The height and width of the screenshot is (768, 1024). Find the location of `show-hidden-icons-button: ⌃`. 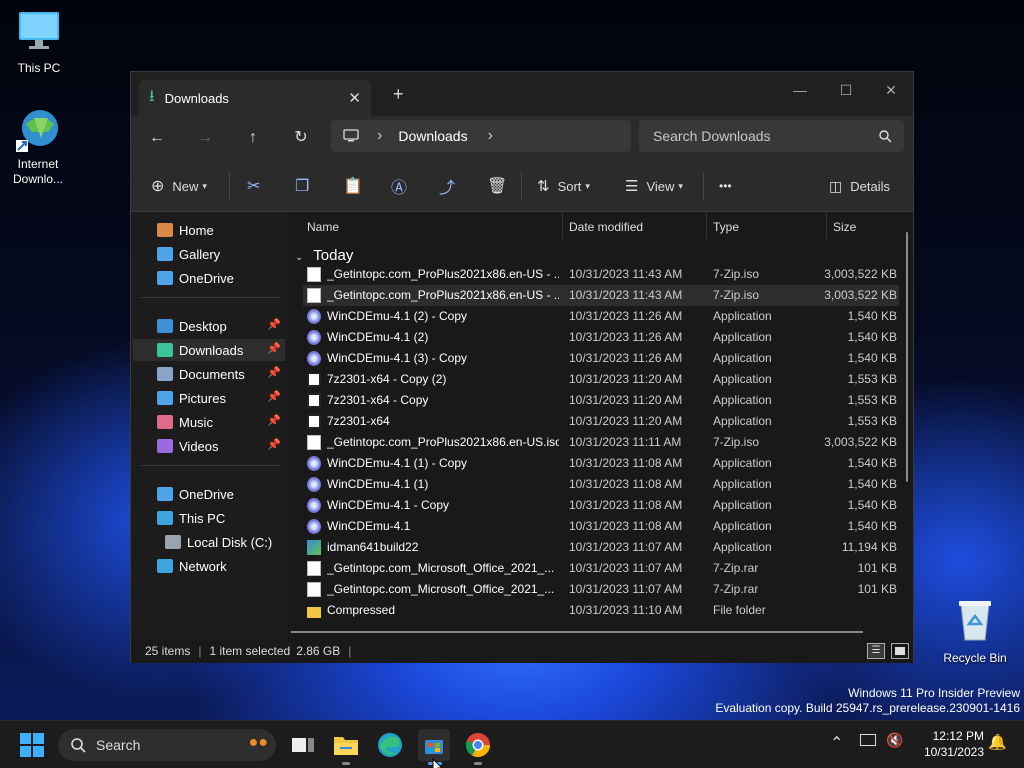

show-hidden-icons-button: ⌃ is located at coordinates (836, 743).